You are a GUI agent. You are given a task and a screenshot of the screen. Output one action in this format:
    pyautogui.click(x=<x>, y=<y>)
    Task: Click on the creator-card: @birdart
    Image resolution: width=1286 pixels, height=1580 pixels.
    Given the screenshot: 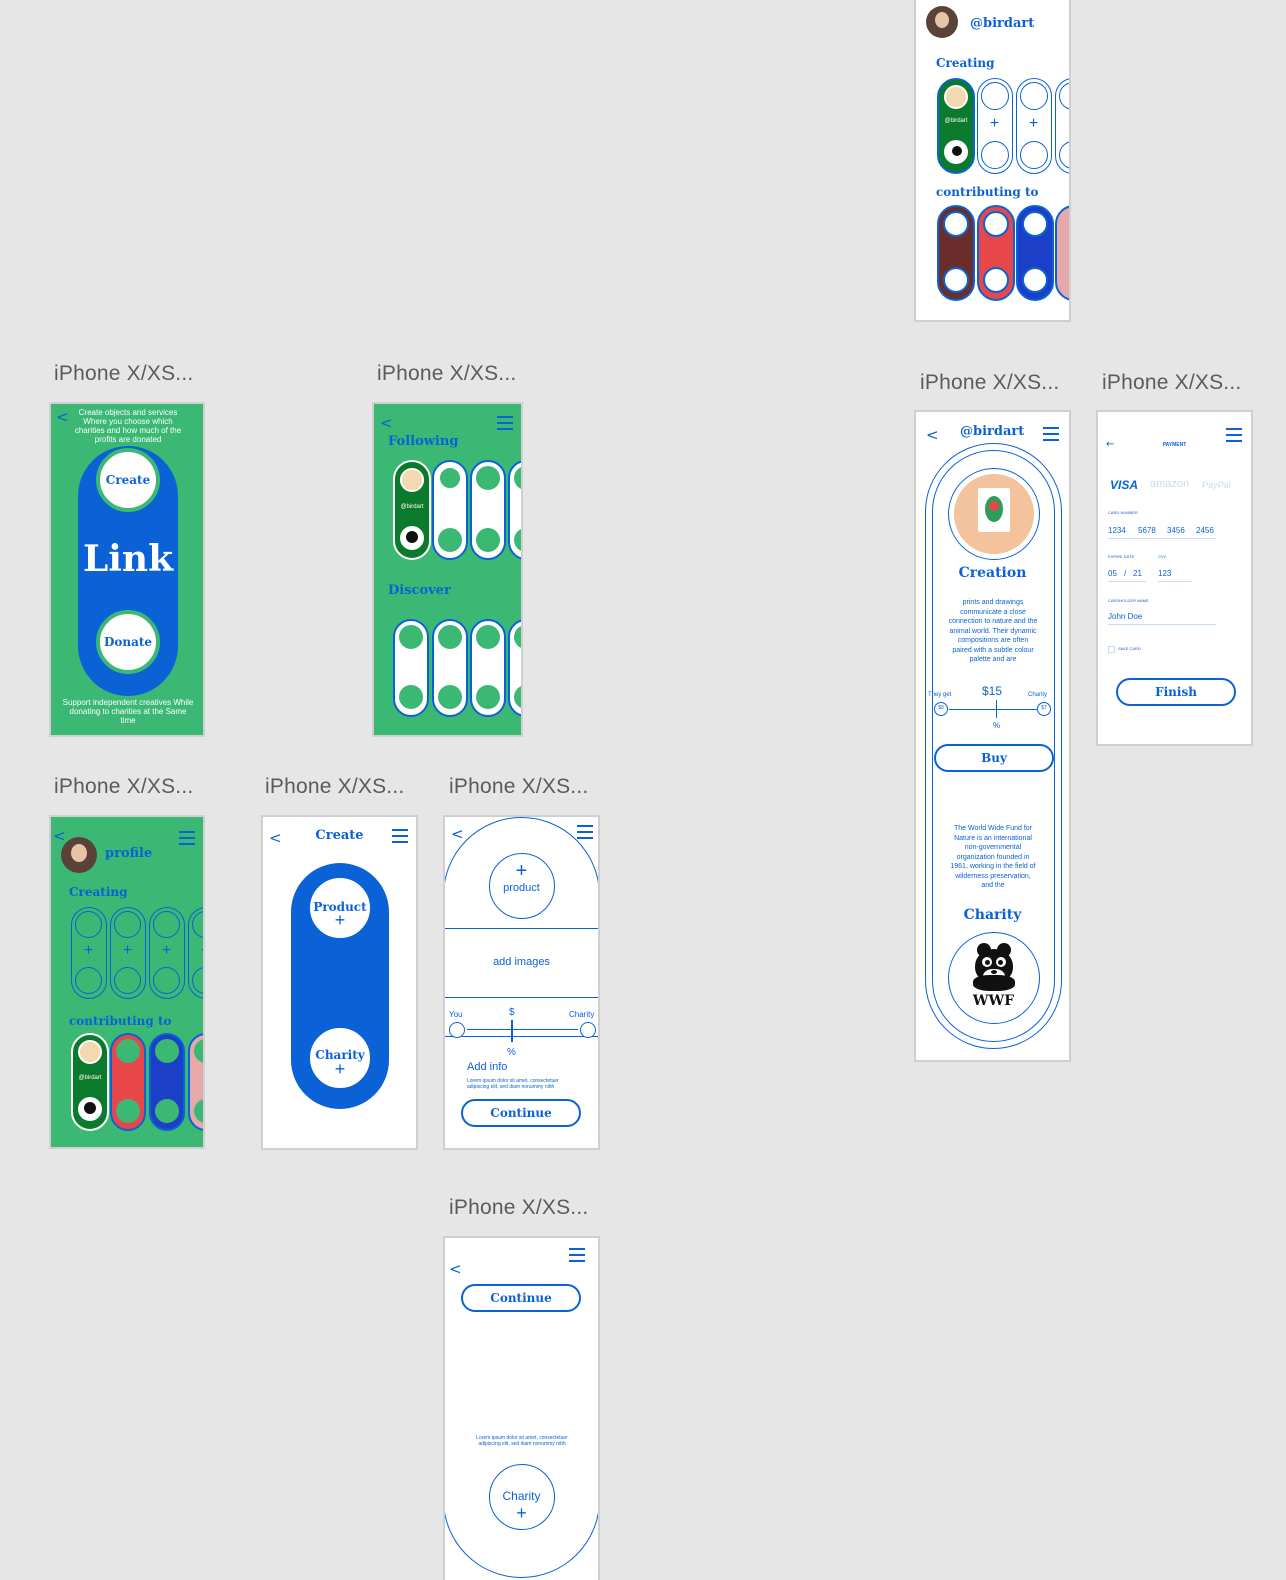 What is the action you would take?
    pyautogui.click(x=412, y=510)
    